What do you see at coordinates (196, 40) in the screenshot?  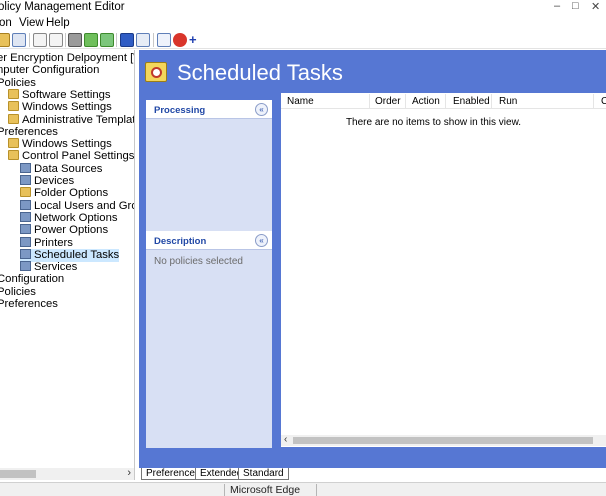 I see `add-icon: +` at bounding box center [196, 40].